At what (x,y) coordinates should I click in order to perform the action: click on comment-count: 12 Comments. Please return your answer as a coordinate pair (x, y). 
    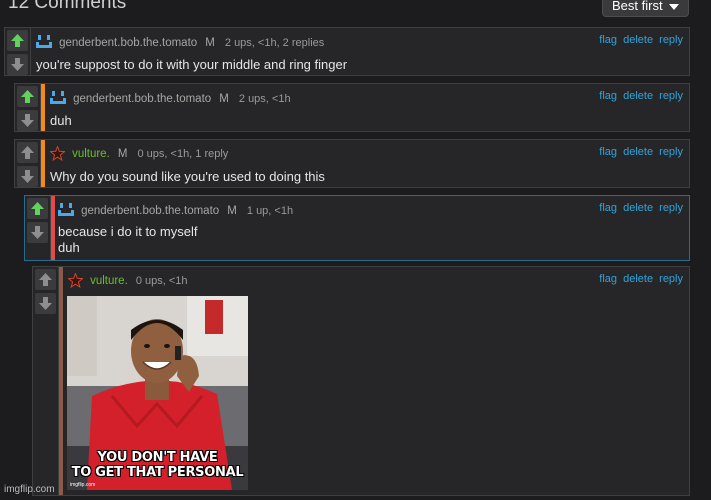
    Looking at the image, I should click on (67, 6).